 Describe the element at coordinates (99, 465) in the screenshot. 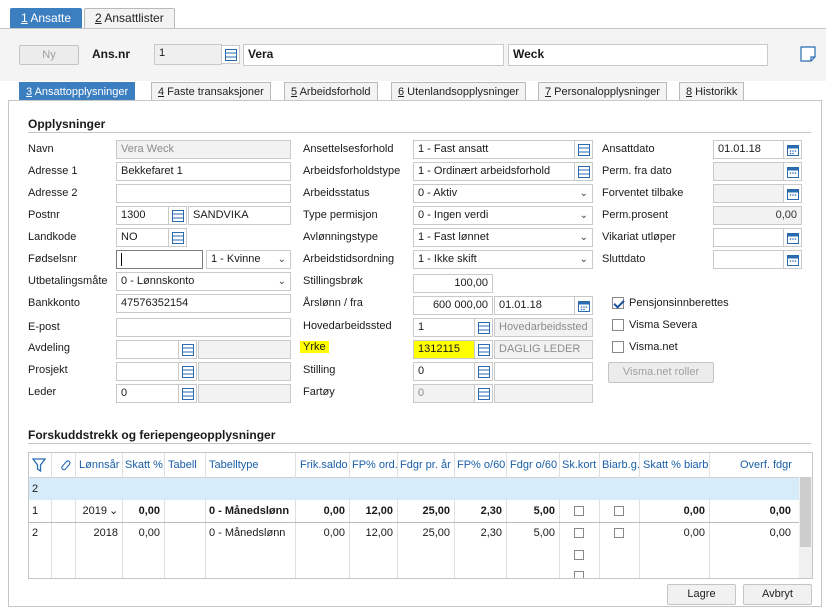

I see `column-header-lonnsar: Lønnsår` at that location.